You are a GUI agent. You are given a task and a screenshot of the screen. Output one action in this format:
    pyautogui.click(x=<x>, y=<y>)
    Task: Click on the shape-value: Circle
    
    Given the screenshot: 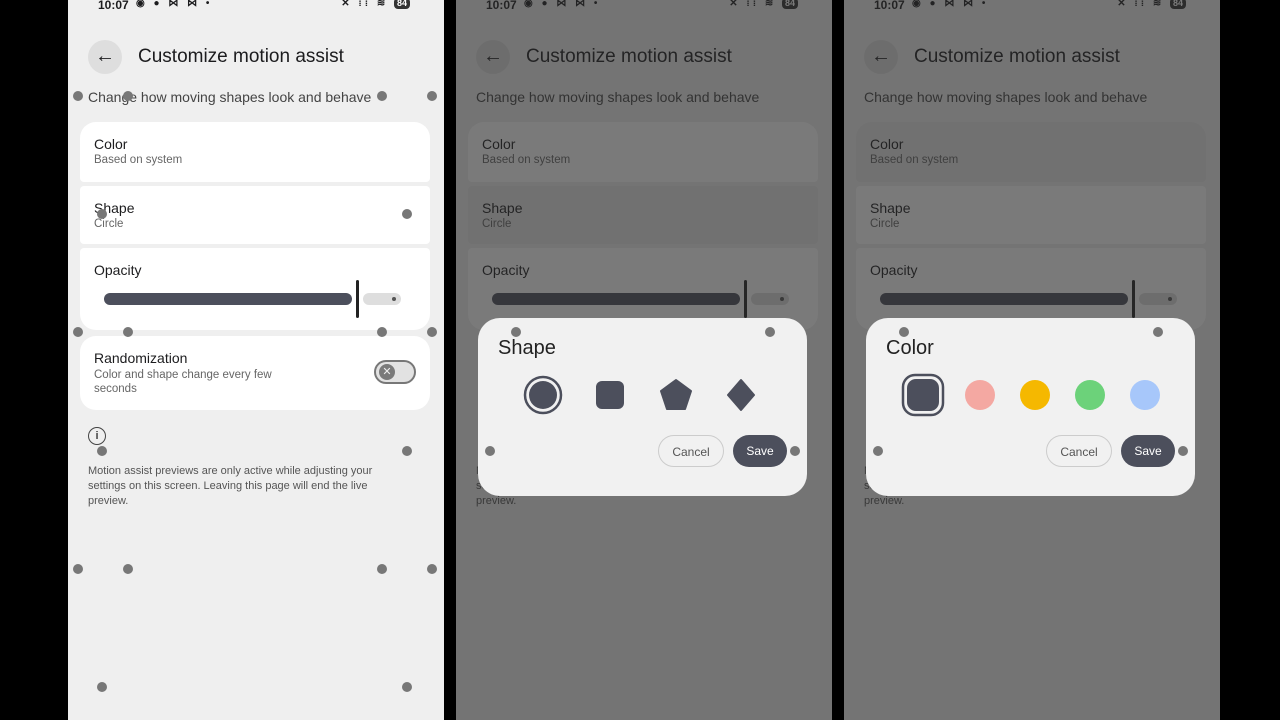 What is the action you would take?
    pyautogui.click(x=109, y=224)
    